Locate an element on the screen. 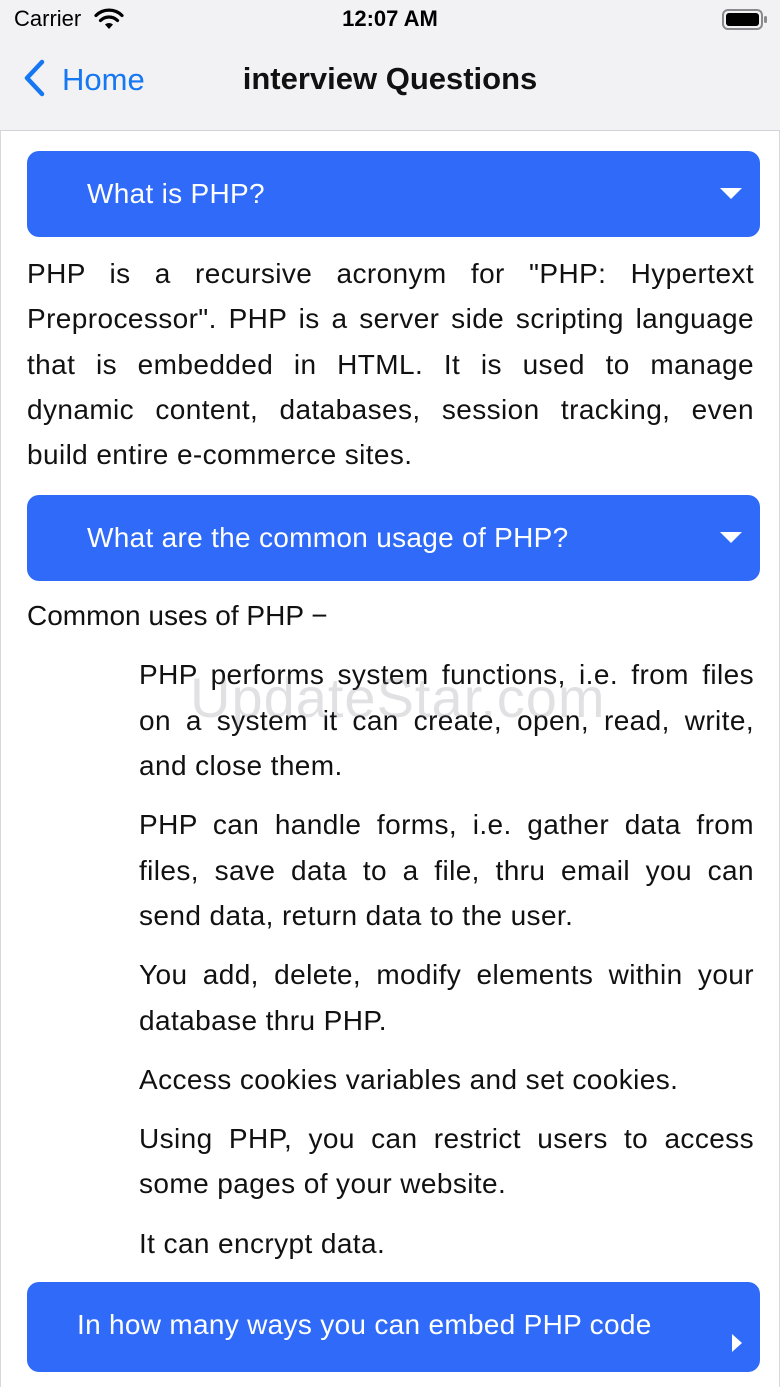 This screenshot has width=780, height=1387. navigation-bar: Home interview Questions is located at coordinates (390, 85).